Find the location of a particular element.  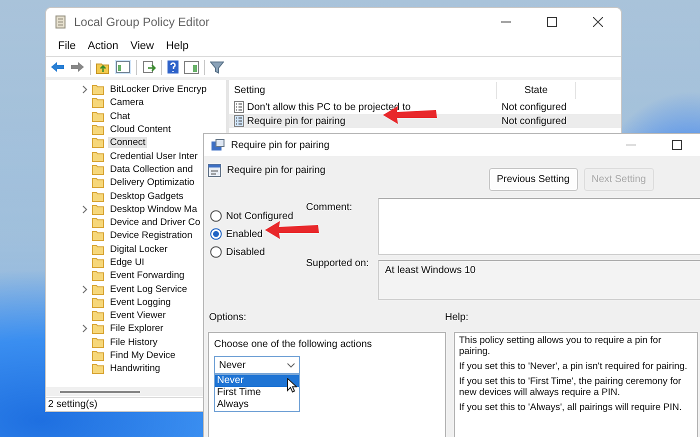

pane-icon is located at coordinates (191, 67).